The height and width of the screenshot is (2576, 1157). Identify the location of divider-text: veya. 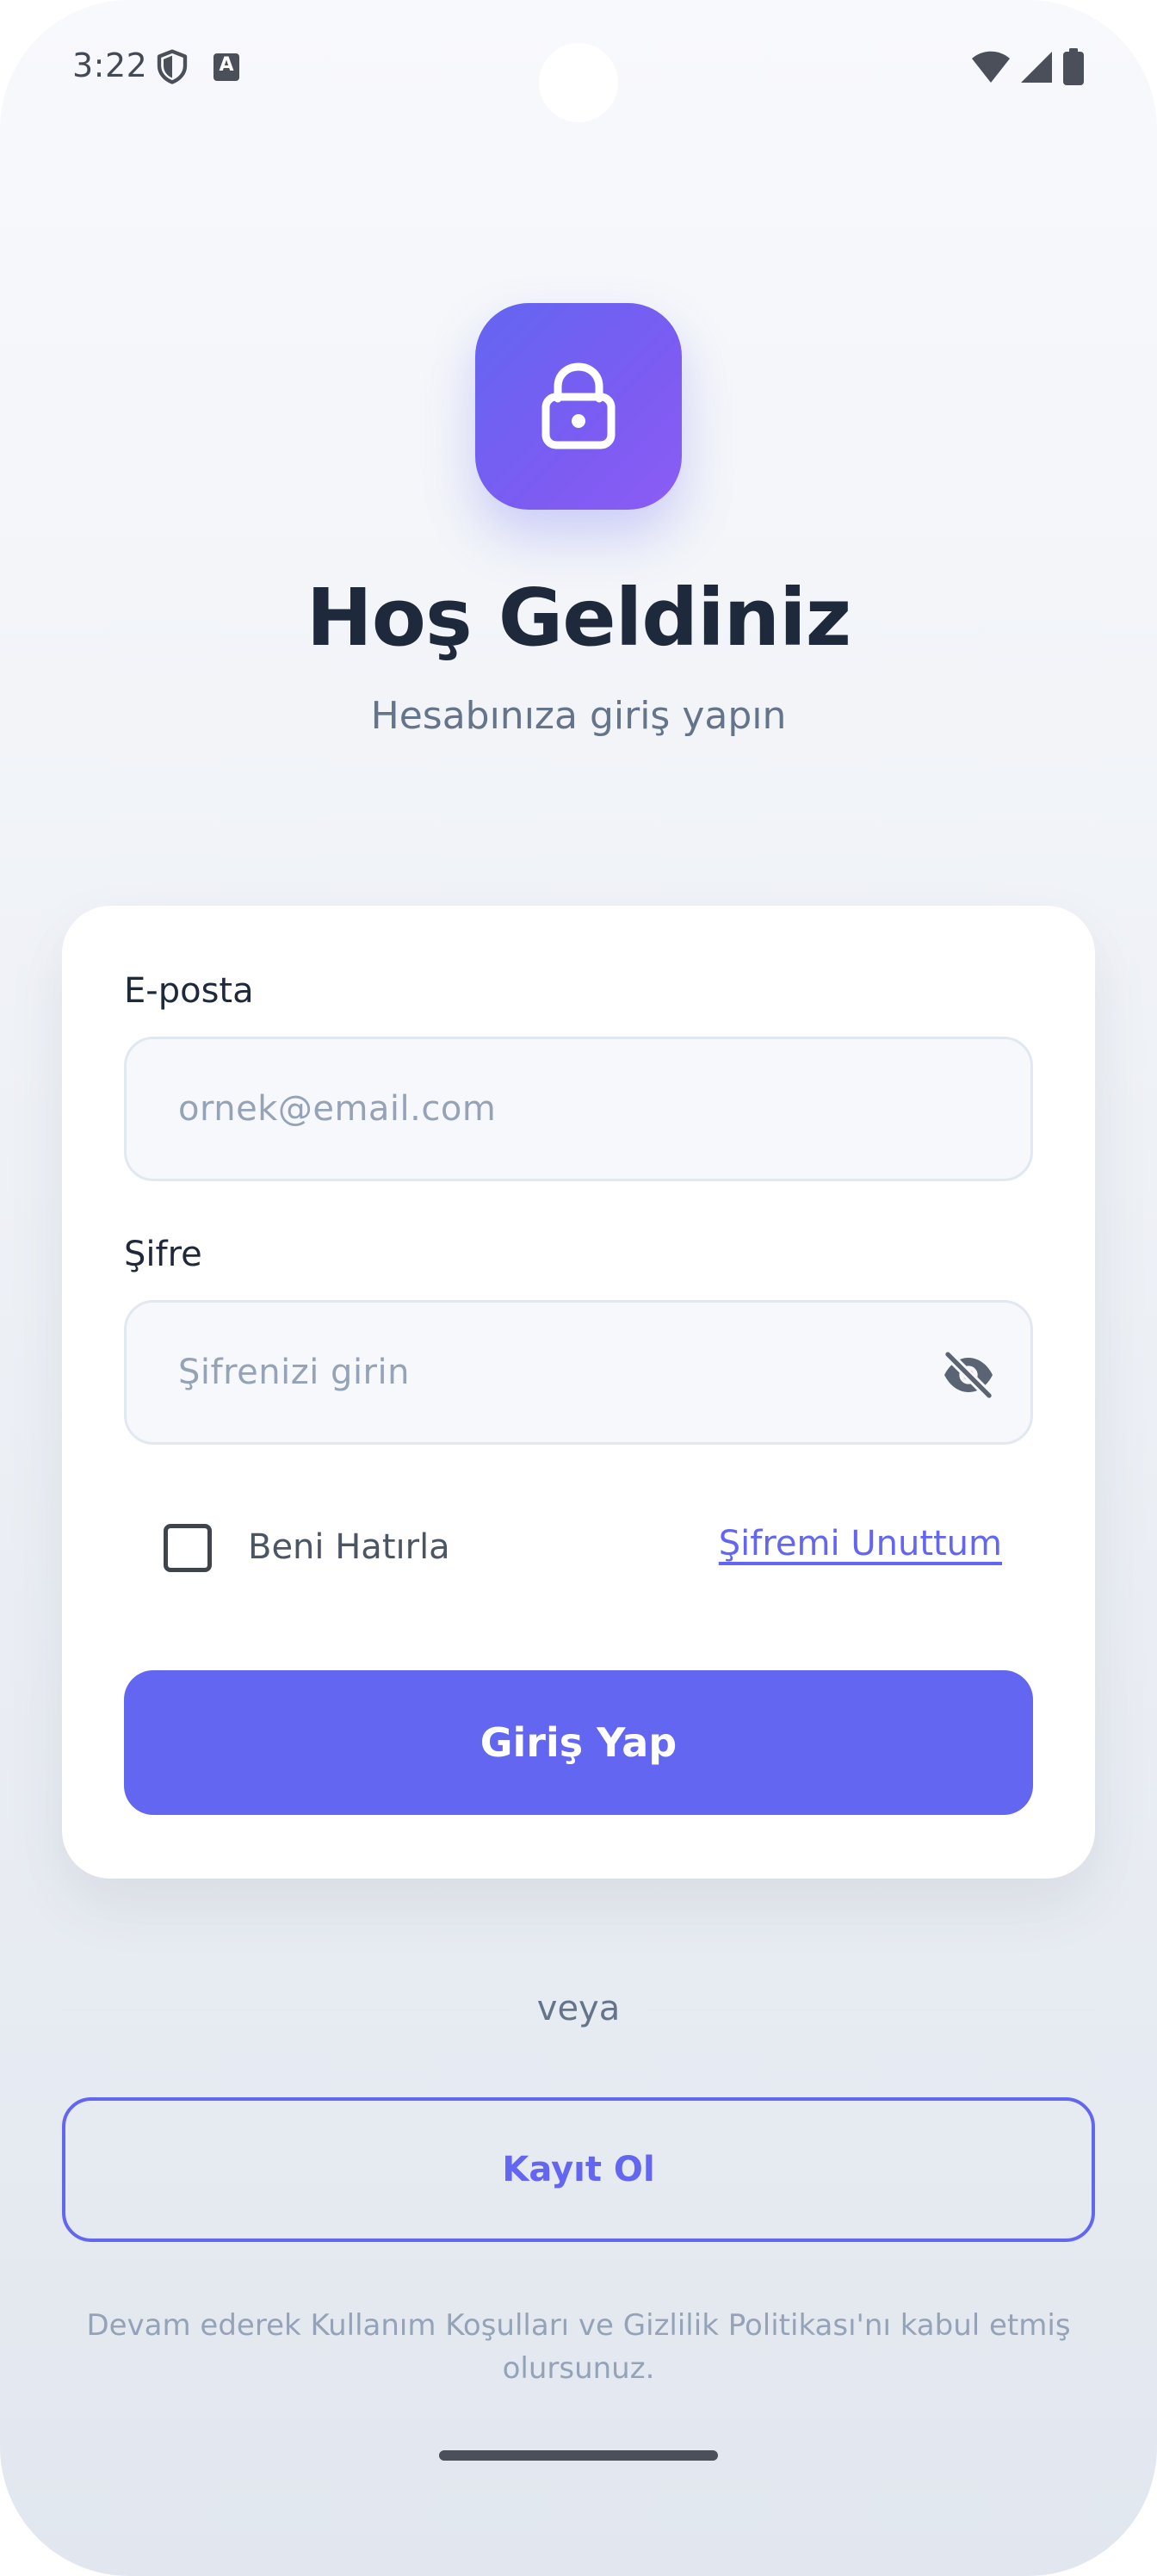
(579, 2009).